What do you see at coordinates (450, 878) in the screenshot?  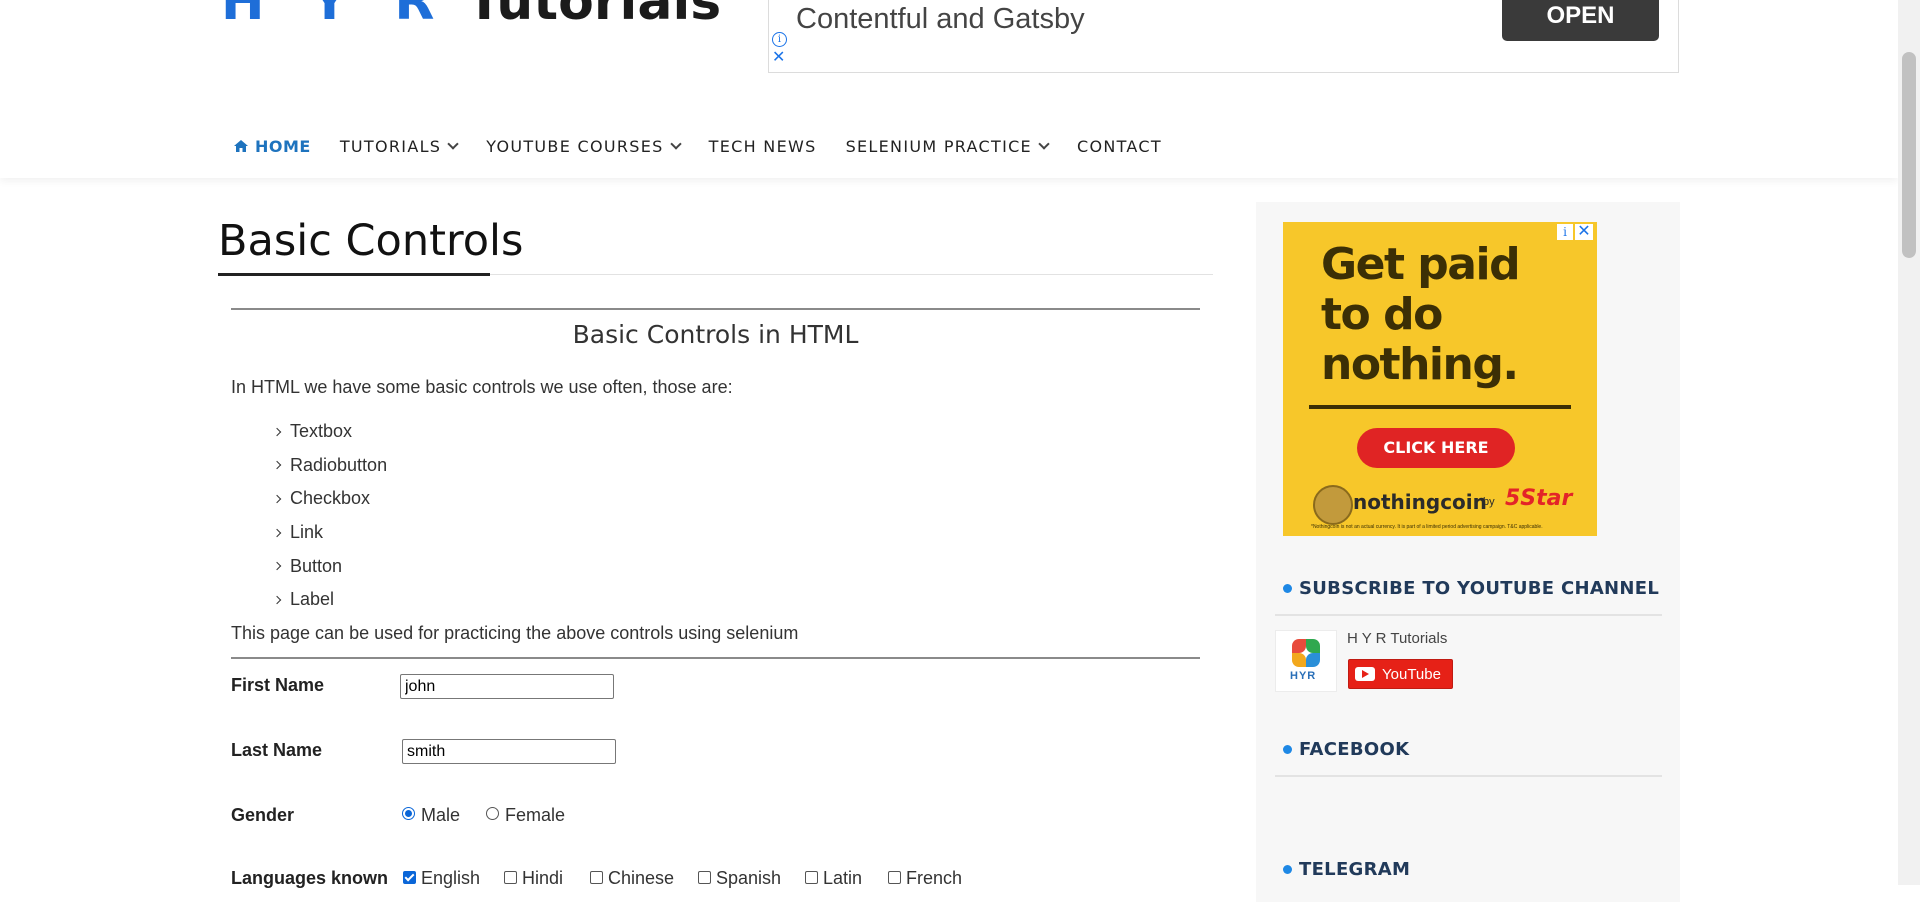 I see `language-english-label: English` at bounding box center [450, 878].